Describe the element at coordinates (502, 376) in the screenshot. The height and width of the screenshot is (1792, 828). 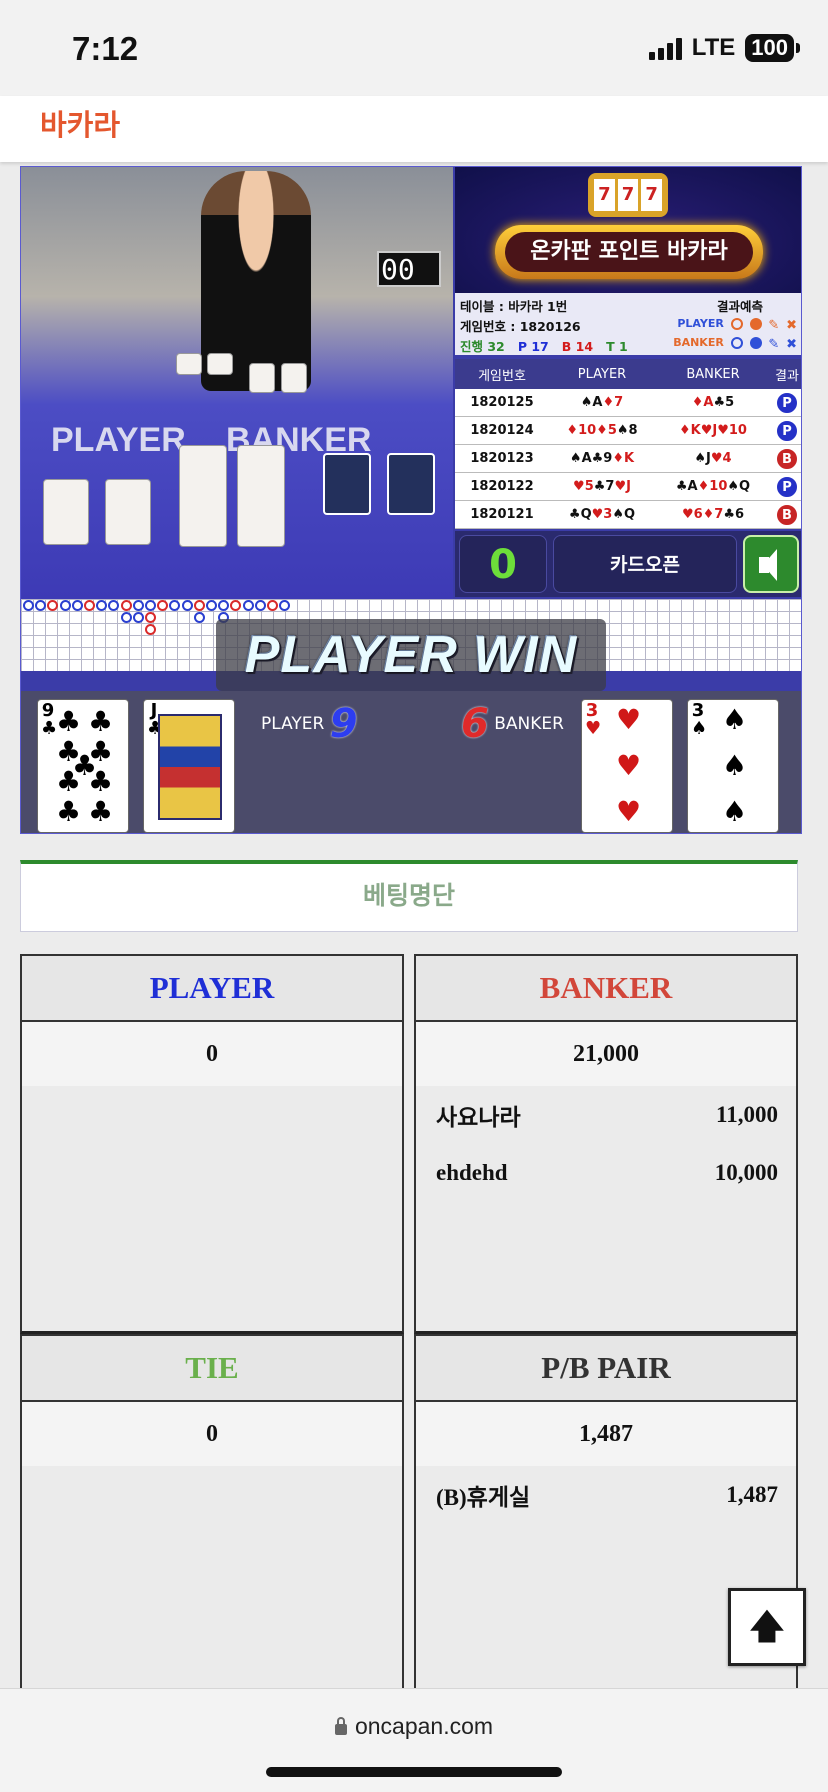
I see `history-col-game: 게임번호` at that location.